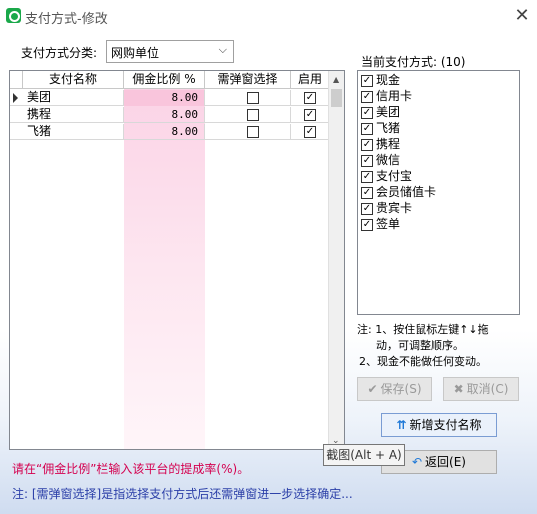 Image resolution: width=537 pixels, height=514 pixels. I want to click on up-arrows-icon: ⇈, so click(401, 425).